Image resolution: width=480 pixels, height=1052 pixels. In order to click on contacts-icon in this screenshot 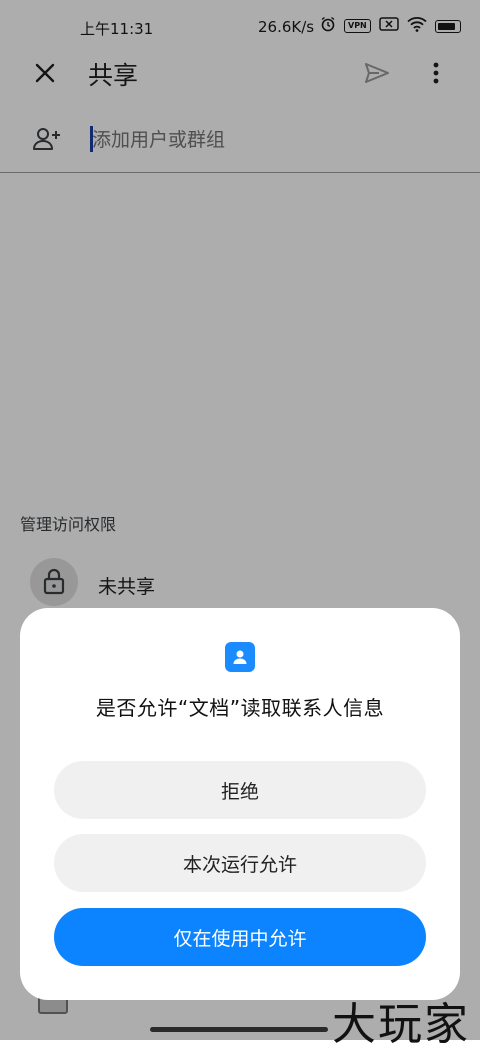, I will do `click(240, 657)`.